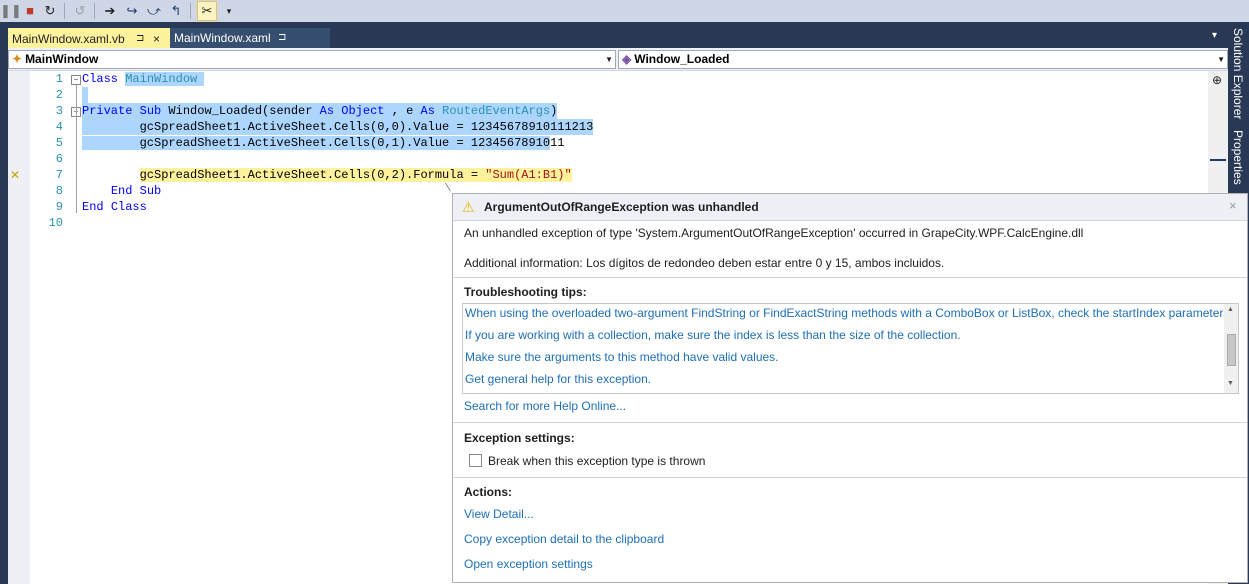  I want to click on stop-icon: ■, so click(30, 11).